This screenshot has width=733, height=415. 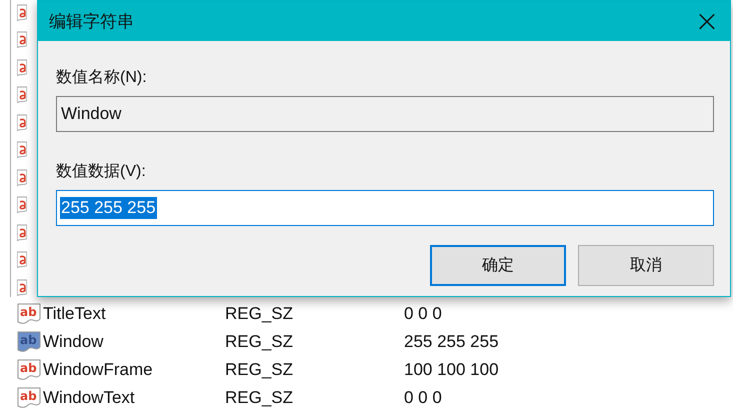 What do you see at coordinates (101, 171) in the screenshot?
I see `value-data-label: 数值数据(V):` at bounding box center [101, 171].